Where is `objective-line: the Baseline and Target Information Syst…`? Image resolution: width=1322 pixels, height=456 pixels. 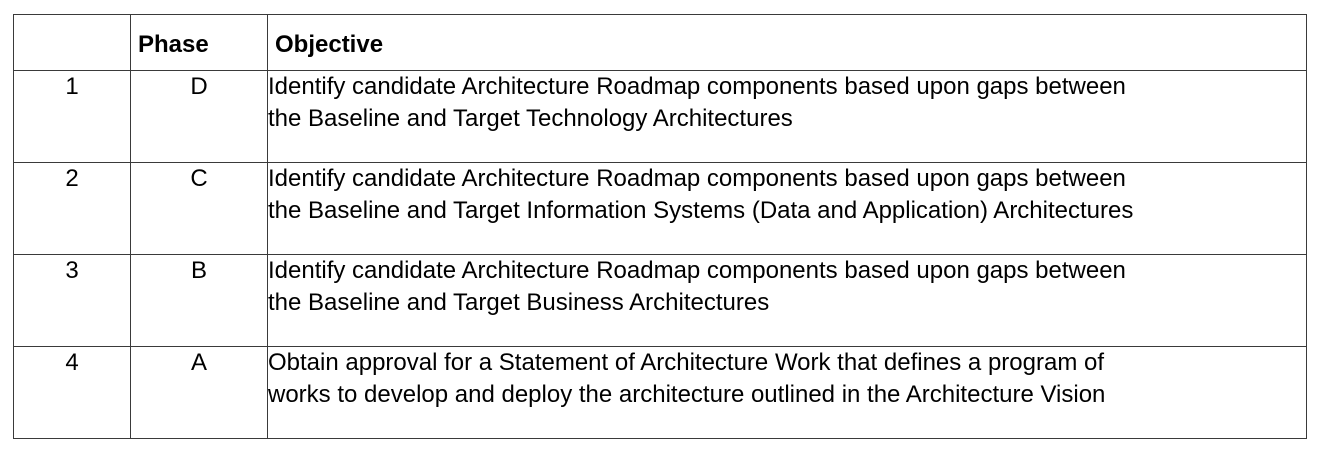 objective-line: the Baseline and Target Information Syst… is located at coordinates (701, 210).